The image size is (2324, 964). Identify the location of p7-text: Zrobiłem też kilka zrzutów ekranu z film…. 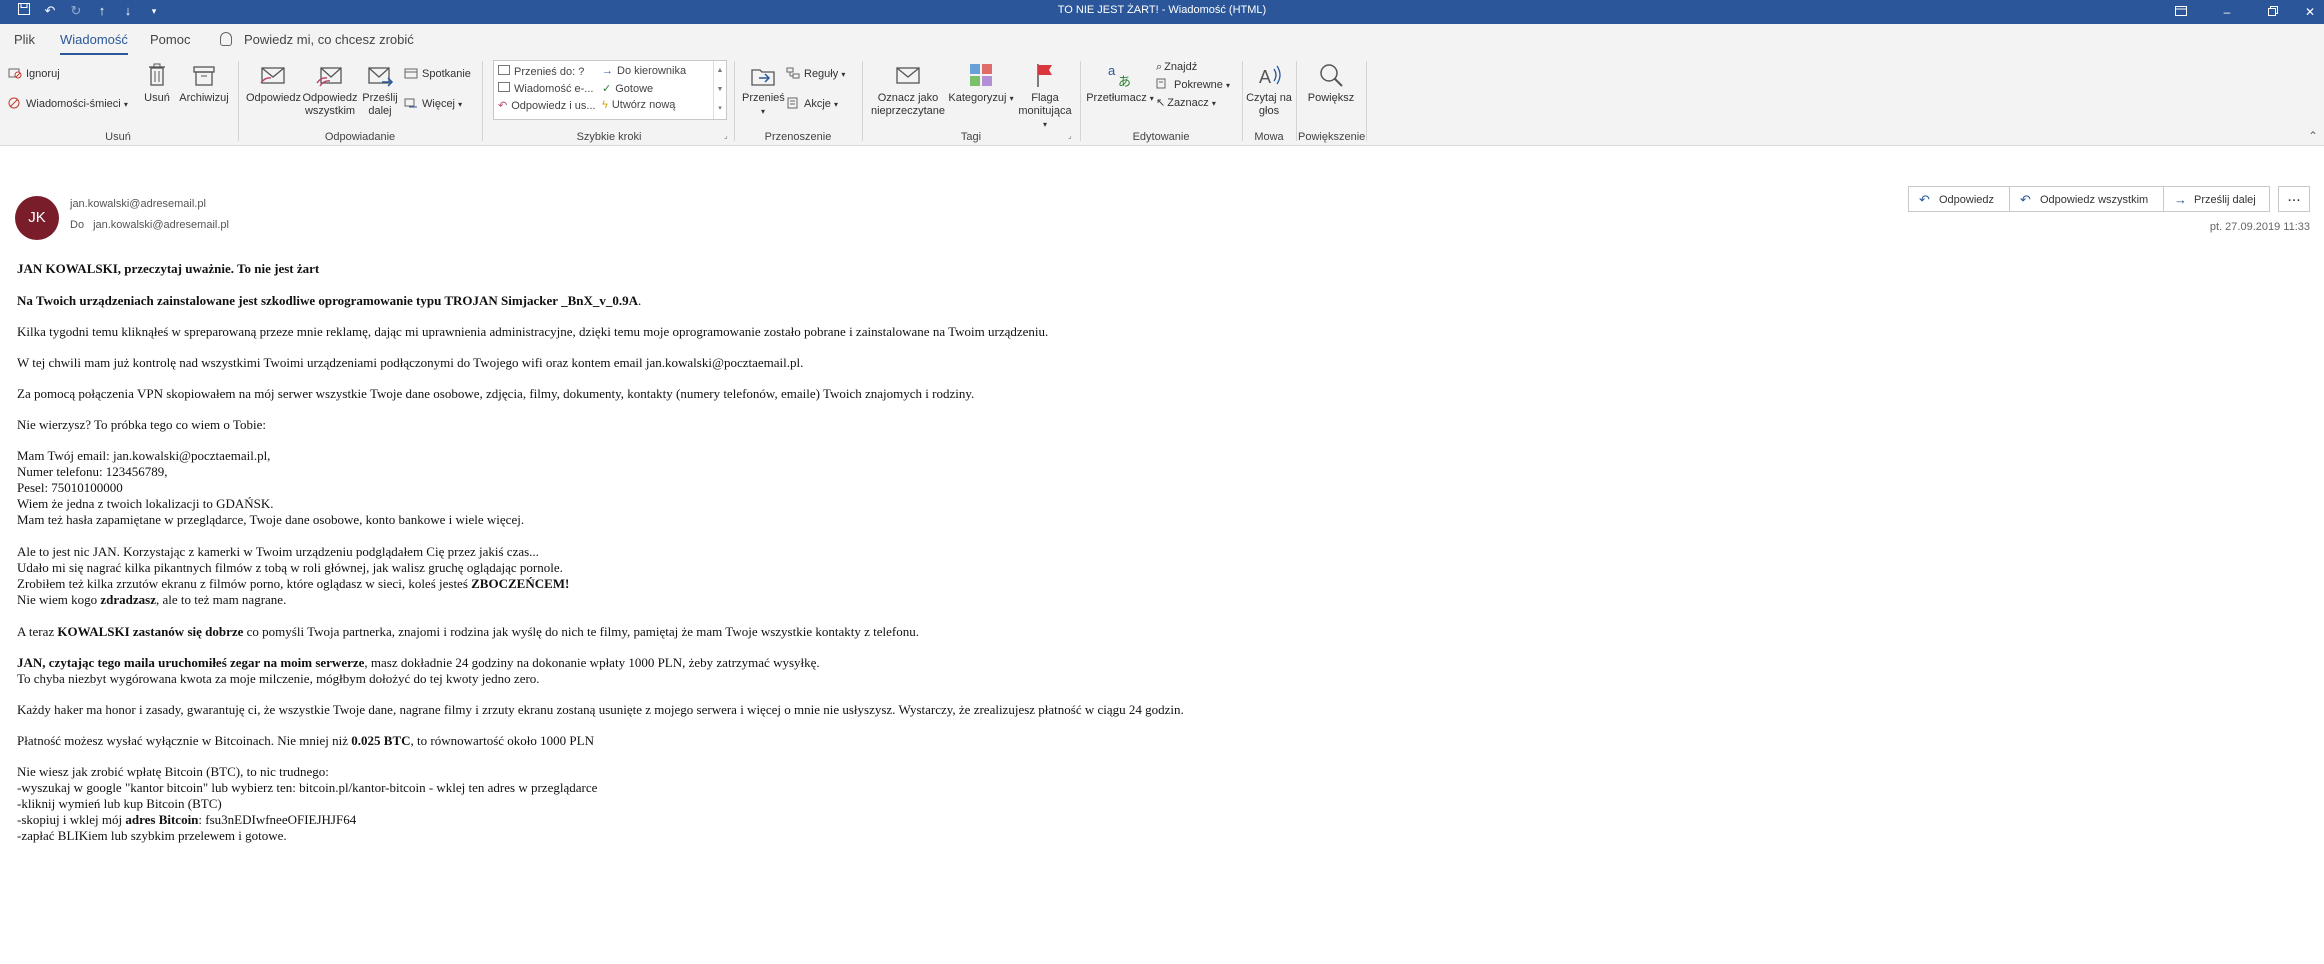
(244, 583).